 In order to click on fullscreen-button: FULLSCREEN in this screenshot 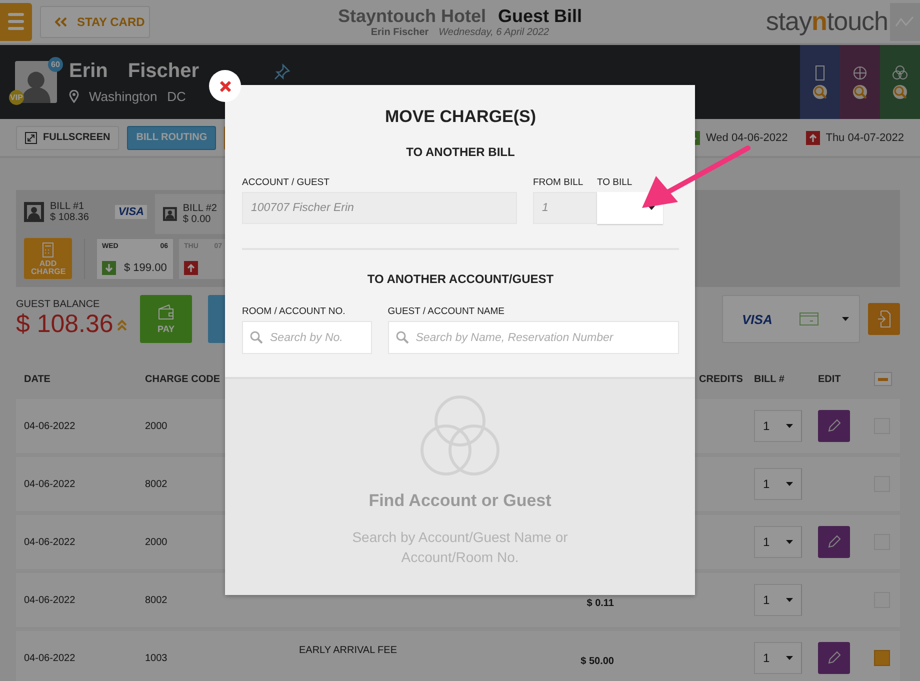, I will do `click(68, 138)`.